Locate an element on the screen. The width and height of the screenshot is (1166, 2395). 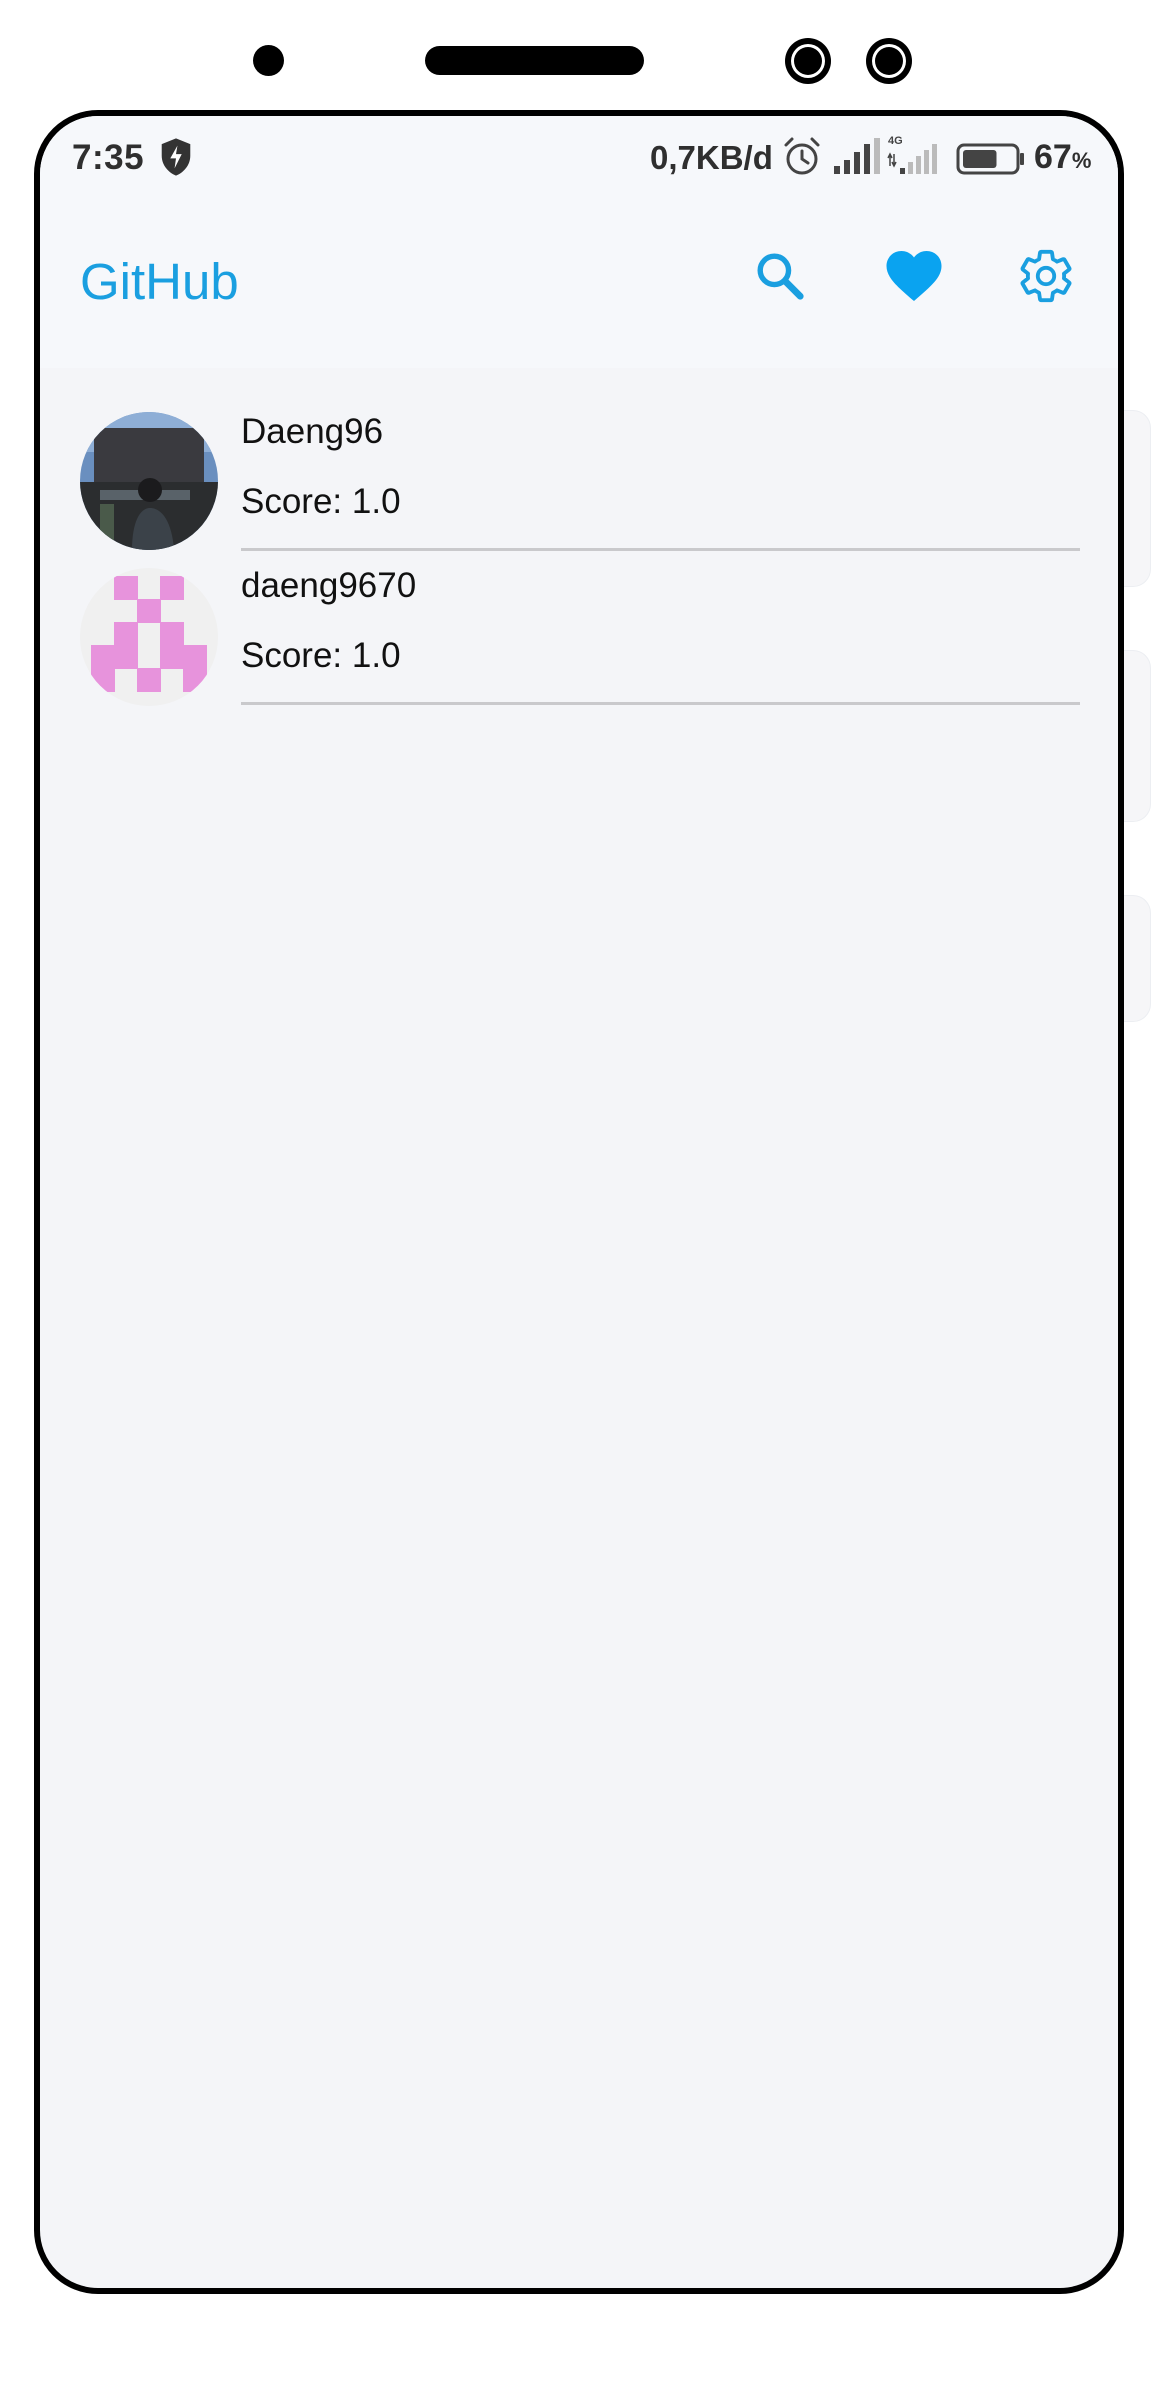
divider is located at coordinates (660, 703).